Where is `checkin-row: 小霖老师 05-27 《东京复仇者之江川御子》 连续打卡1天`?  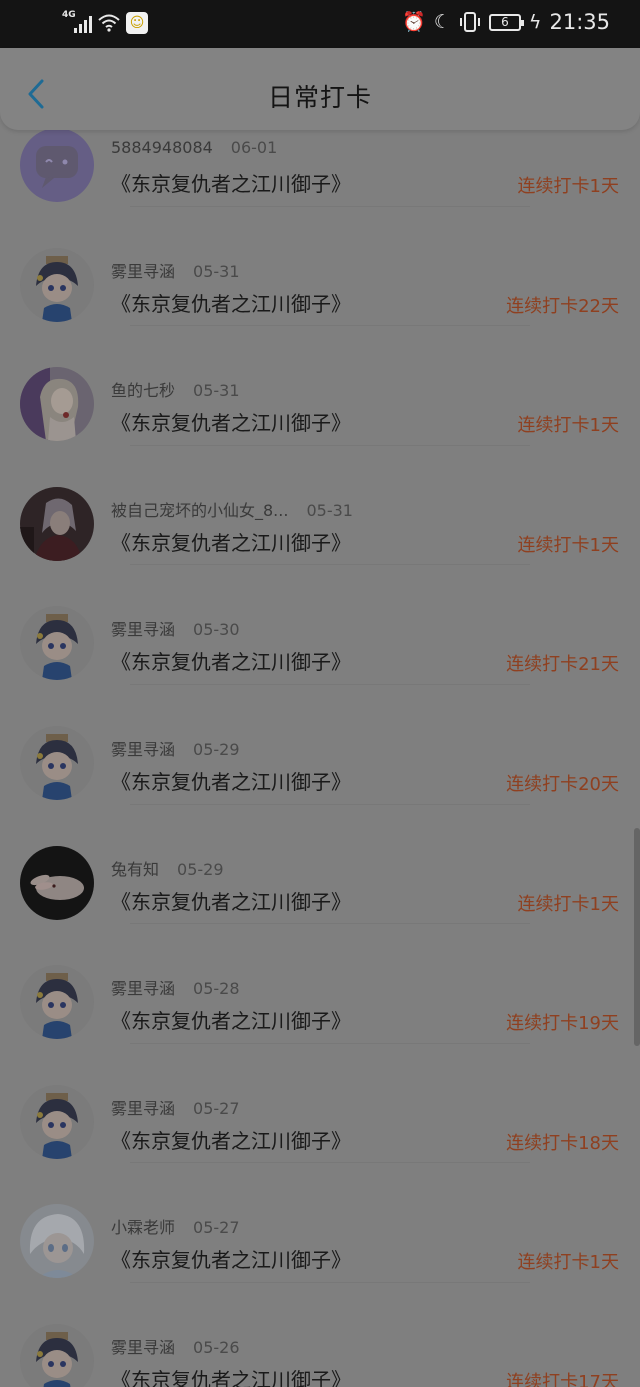
checkin-row: 小霖老师 05-27 《东京复仇者之江川御子》 连续打卡1天 is located at coordinates (320, 1223).